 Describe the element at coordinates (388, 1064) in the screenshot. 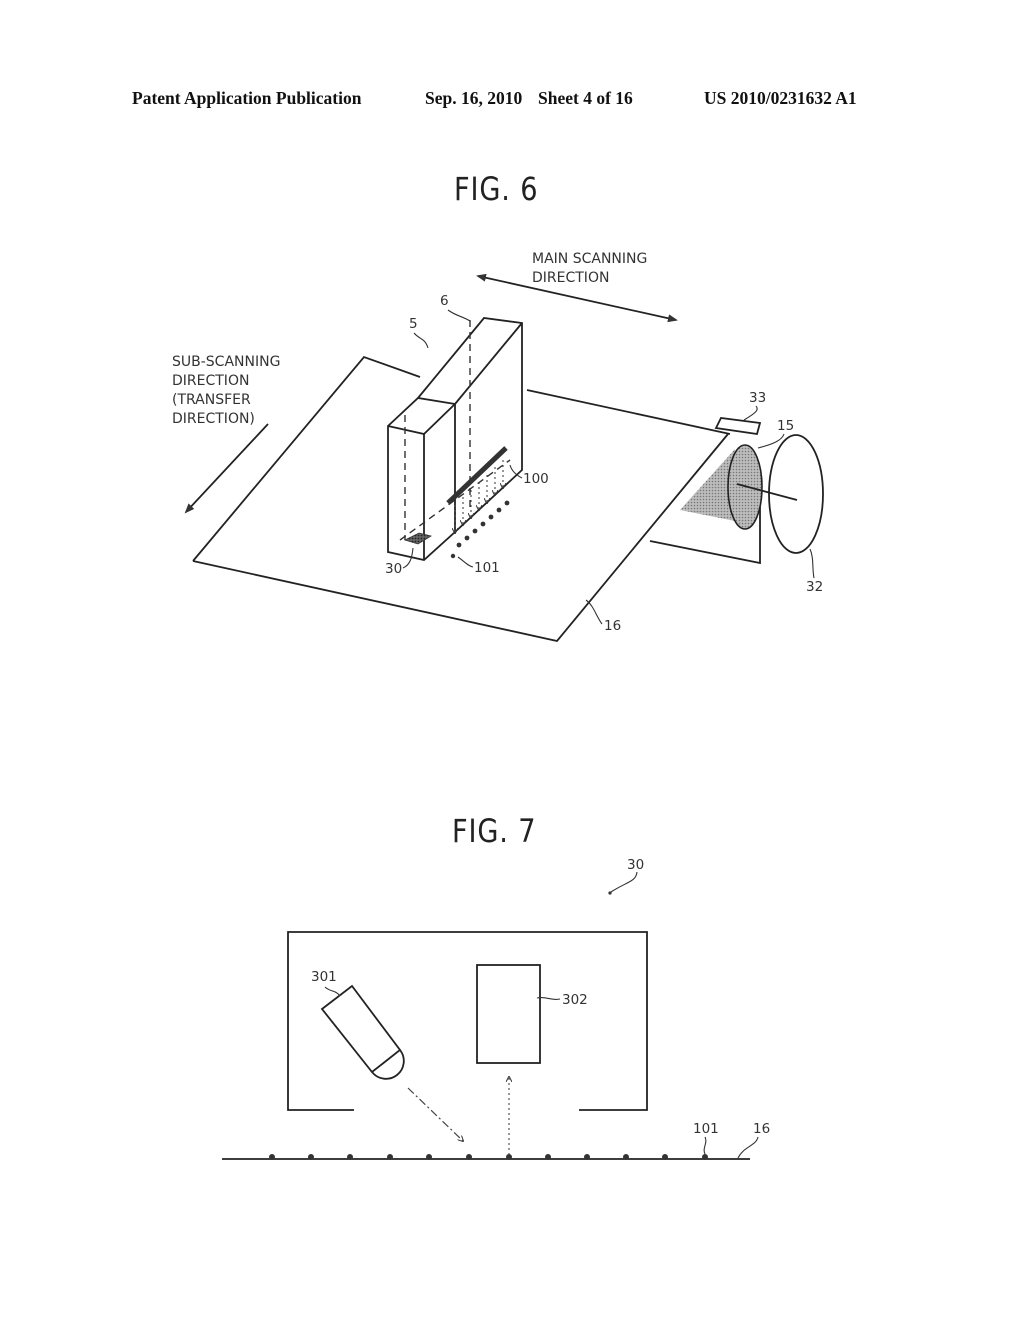

I see `light-emitter-301-lens` at that location.